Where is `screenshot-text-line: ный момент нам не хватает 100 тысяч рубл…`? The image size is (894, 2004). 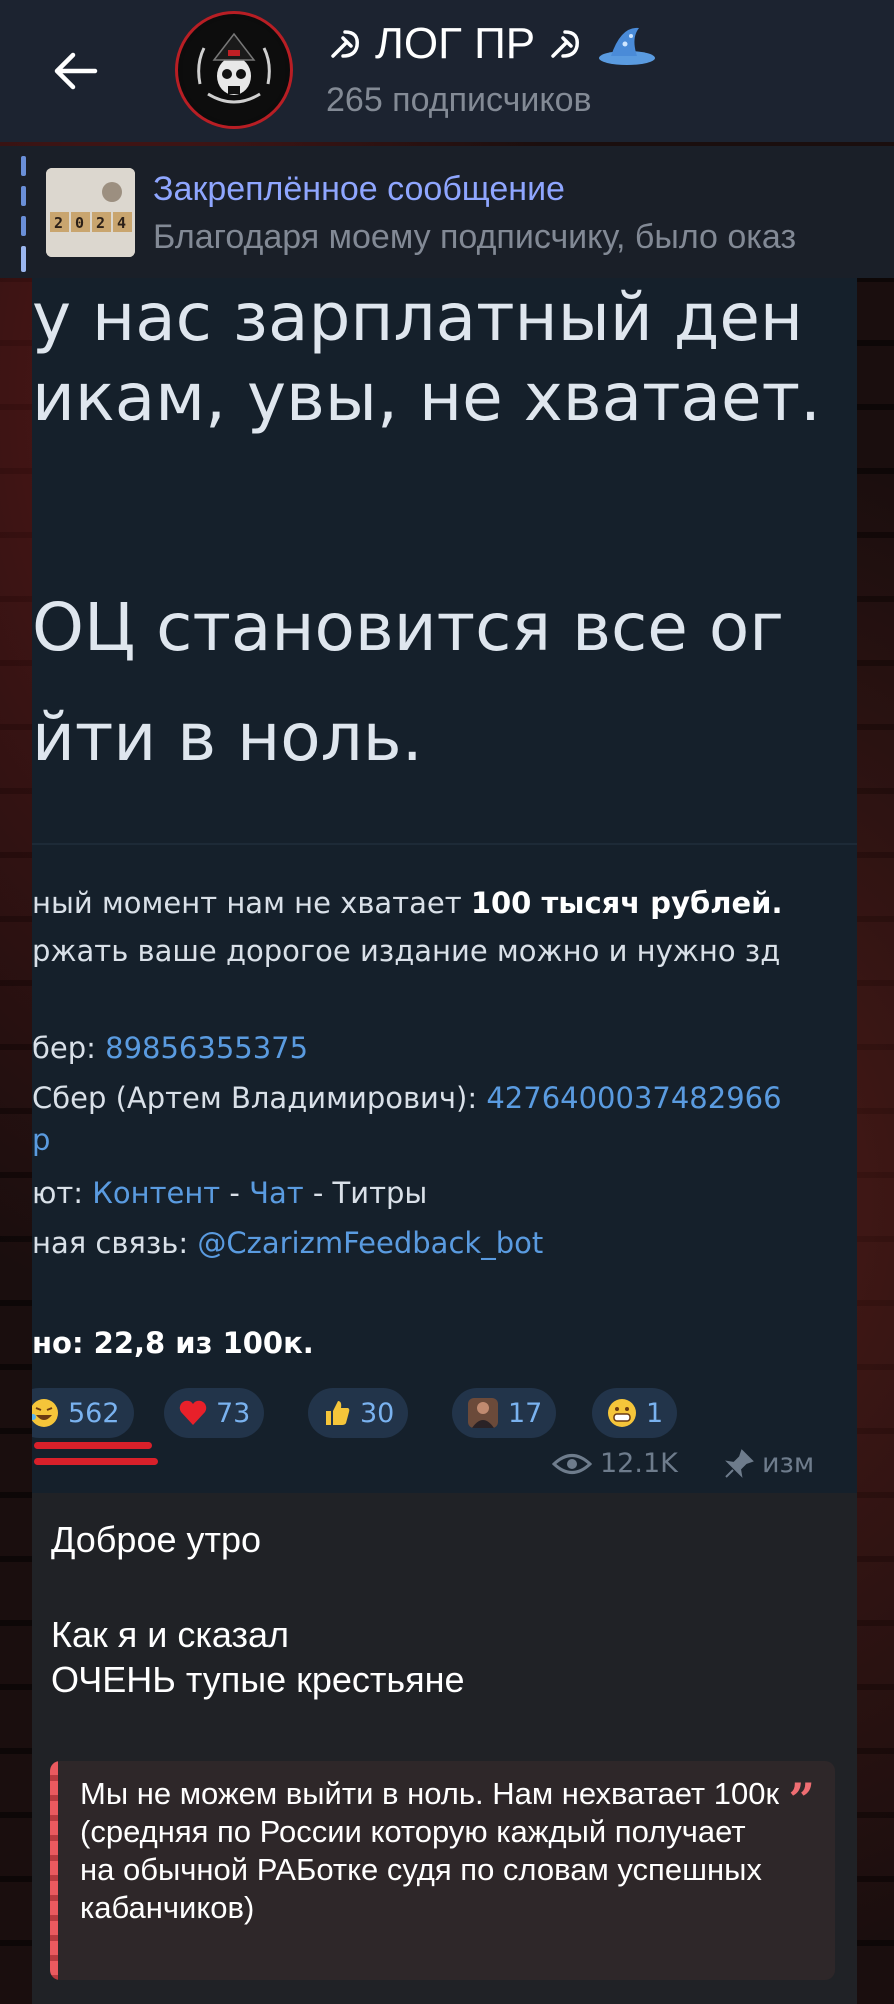 screenshot-text-line: ный момент нам не хватает 100 тысяч рубл… is located at coordinates (407, 903).